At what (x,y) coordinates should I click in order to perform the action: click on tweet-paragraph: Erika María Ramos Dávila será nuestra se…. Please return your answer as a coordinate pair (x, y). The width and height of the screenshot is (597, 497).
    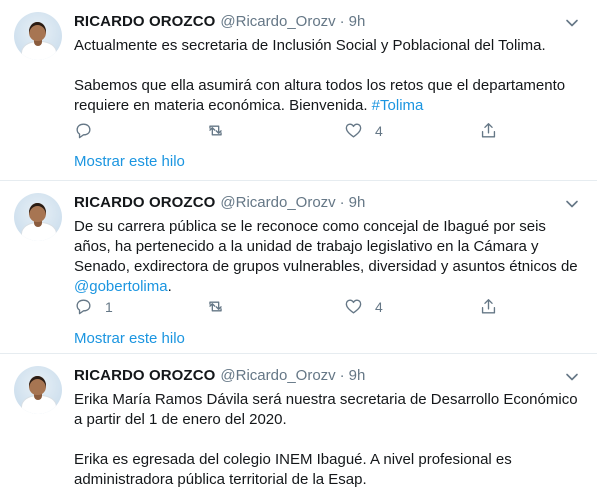
    Looking at the image, I should click on (330, 410).